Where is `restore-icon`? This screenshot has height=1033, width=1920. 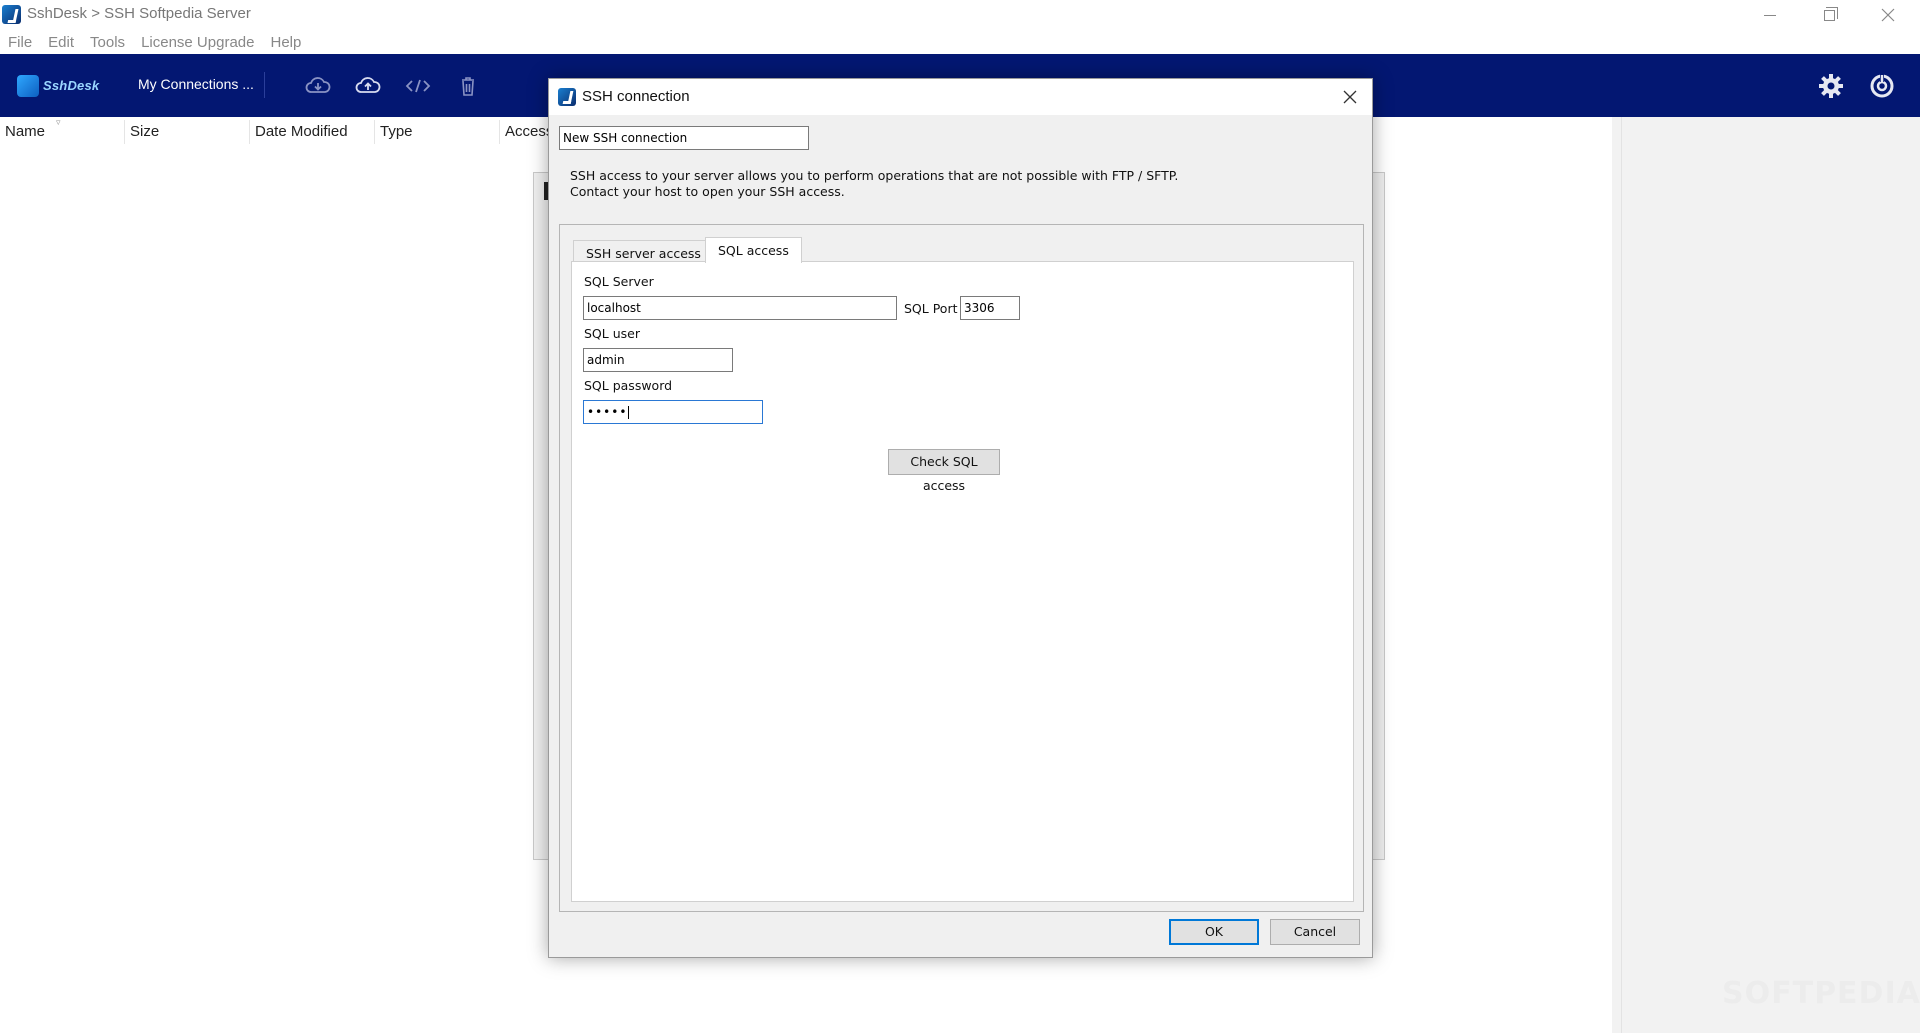
restore-icon is located at coordinates (1830, 13).